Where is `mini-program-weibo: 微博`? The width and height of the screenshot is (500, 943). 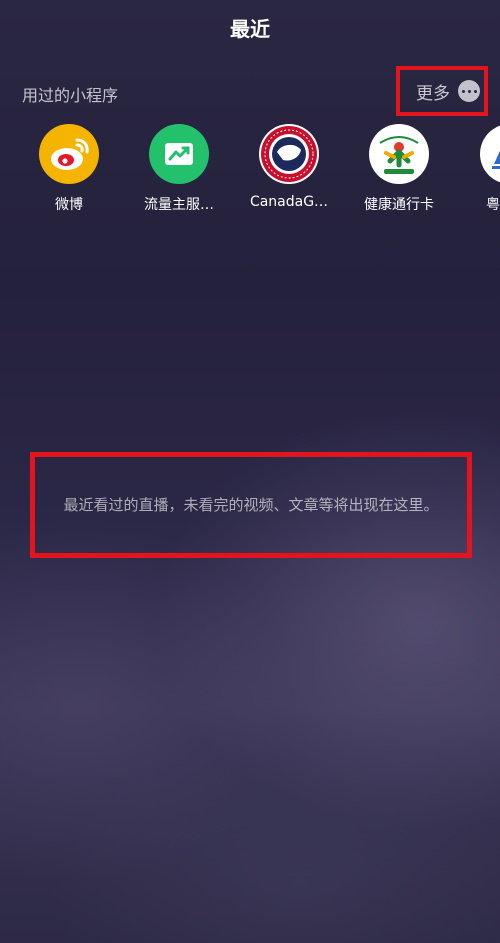 mini-program-weibo: 微博 is located at coordinates (69, 169).